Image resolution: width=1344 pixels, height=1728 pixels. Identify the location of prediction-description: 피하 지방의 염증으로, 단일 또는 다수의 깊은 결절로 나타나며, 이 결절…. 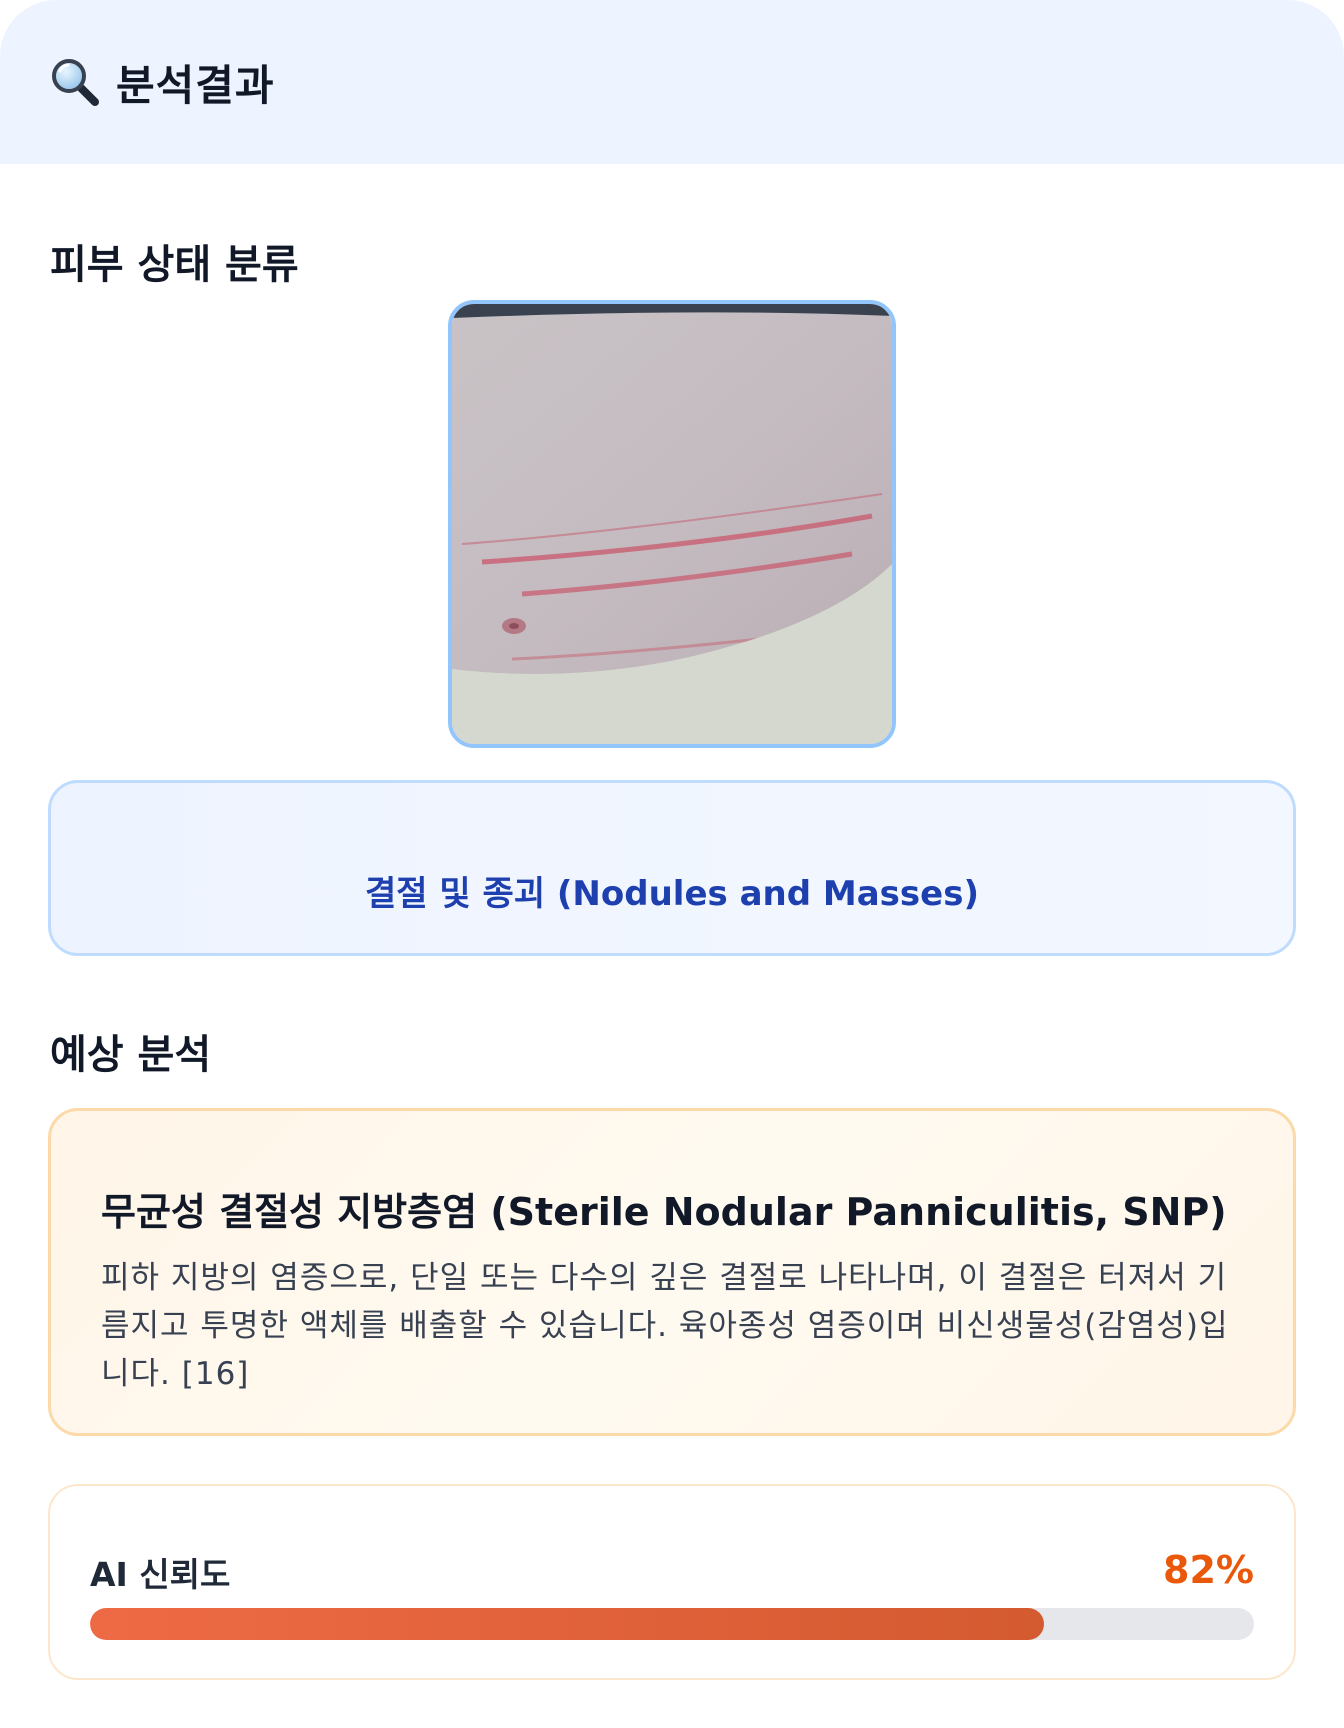
(665, 1326).